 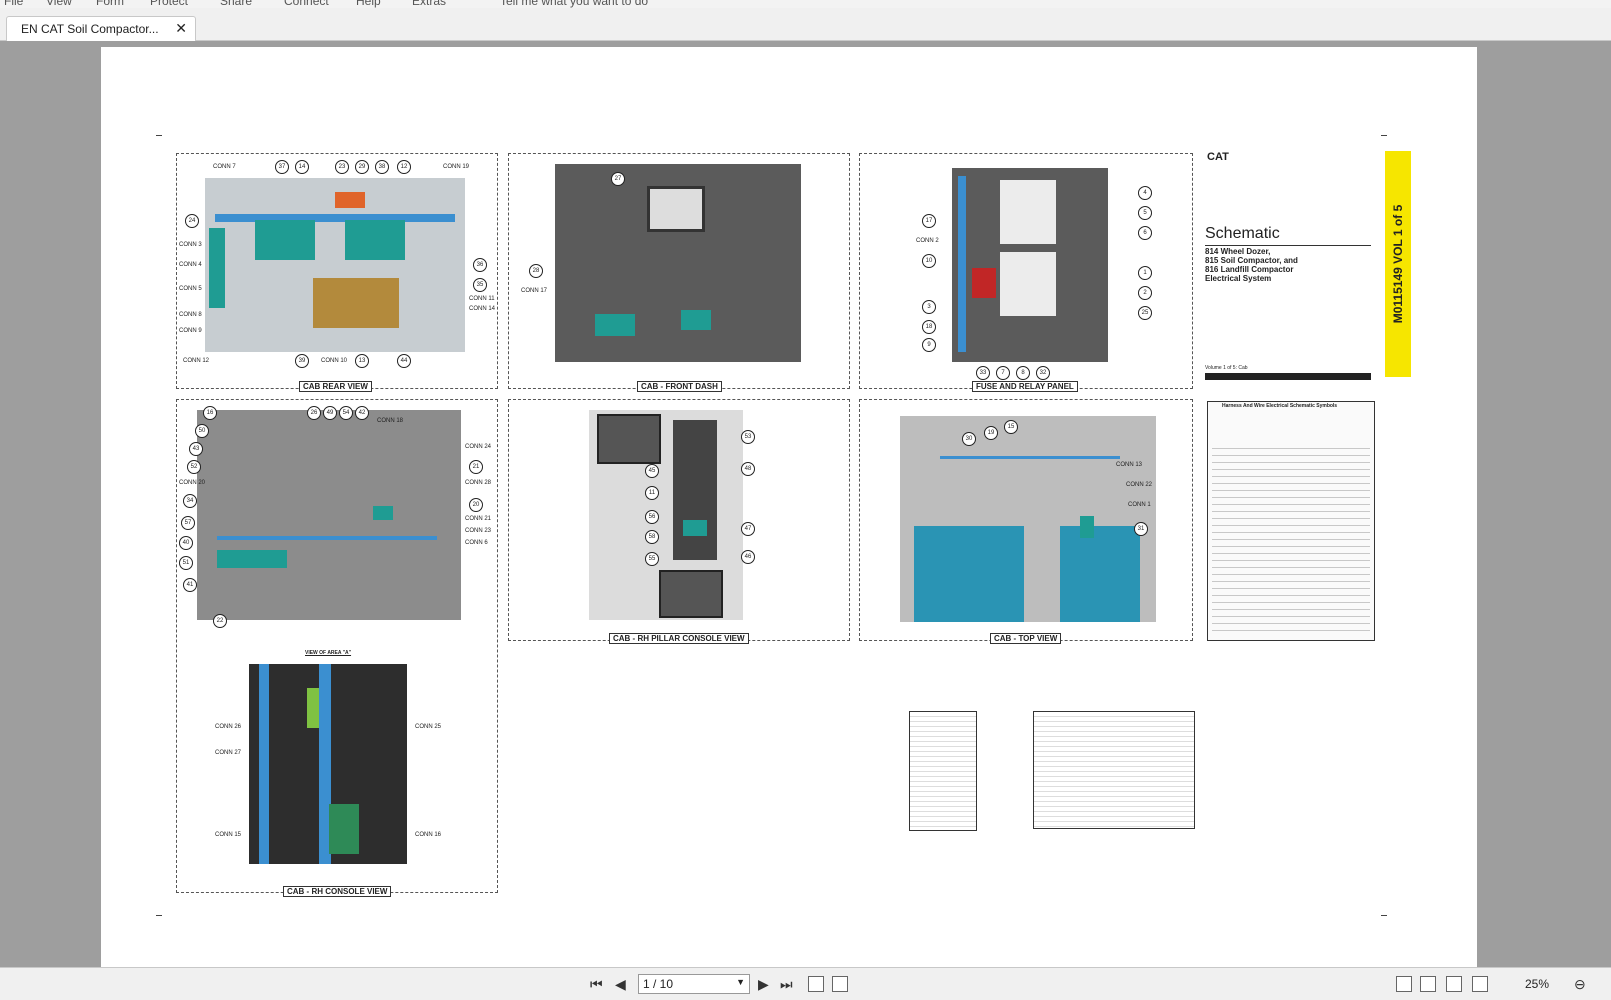 What do you see at coordinates (335, 386) in the screenshot?
I see `panel-caption: CAB REAR VIEW` at bounding box center [335, 386].